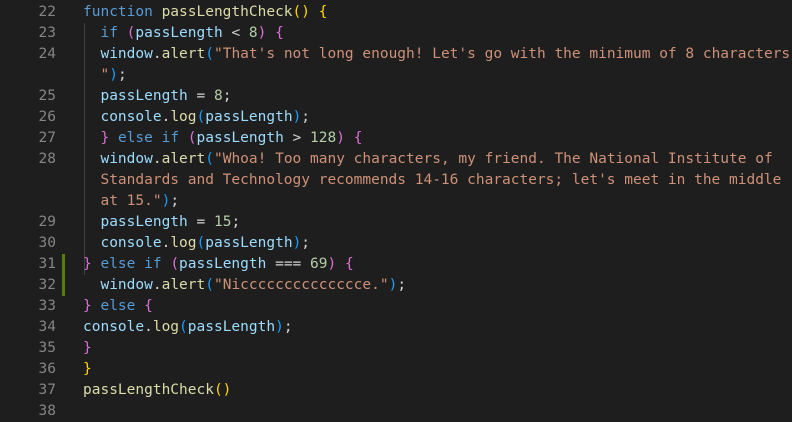 The width and height of the screenshot is (792, 422). I want to click on code-line-34: console.log(passLength);, so click(188, 327).